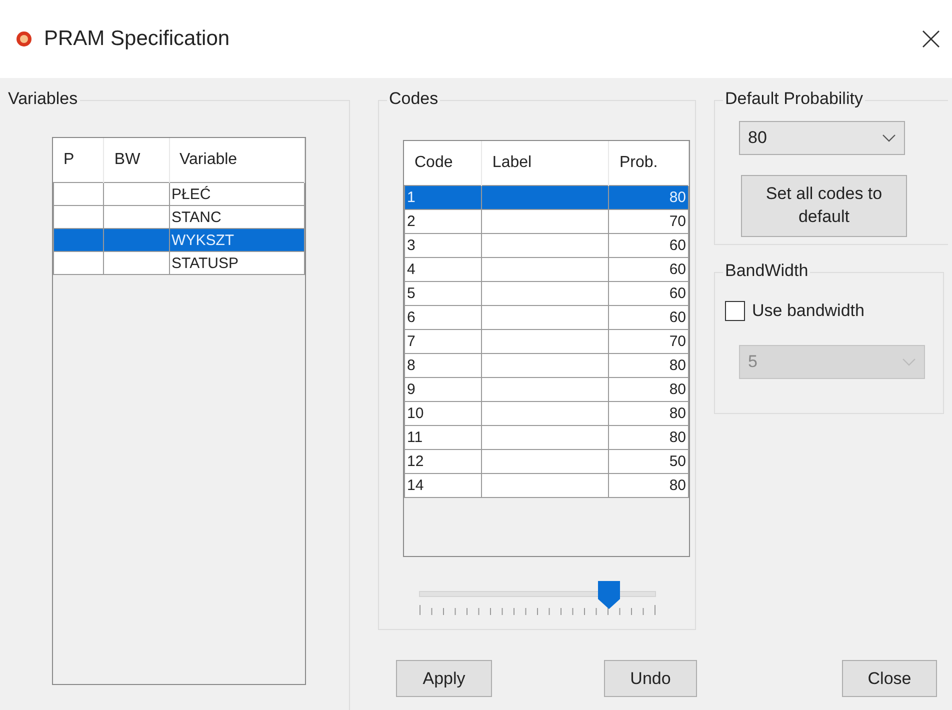 This screenshot has height=710, width=952. What do you see at coordinates (236, 194) in the screenshot?
I see `table-cell: PŁEĆ` at bounding box center [236, 194].